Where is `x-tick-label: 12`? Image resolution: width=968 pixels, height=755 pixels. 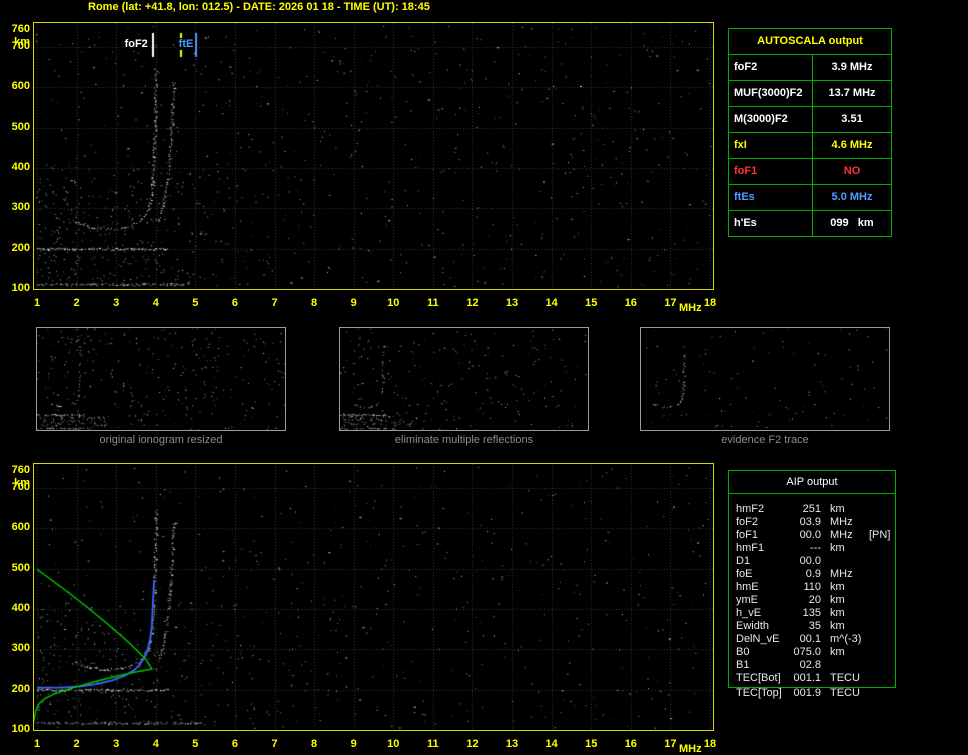
x-tick-label: 12 is located at coordinates (472, 303).